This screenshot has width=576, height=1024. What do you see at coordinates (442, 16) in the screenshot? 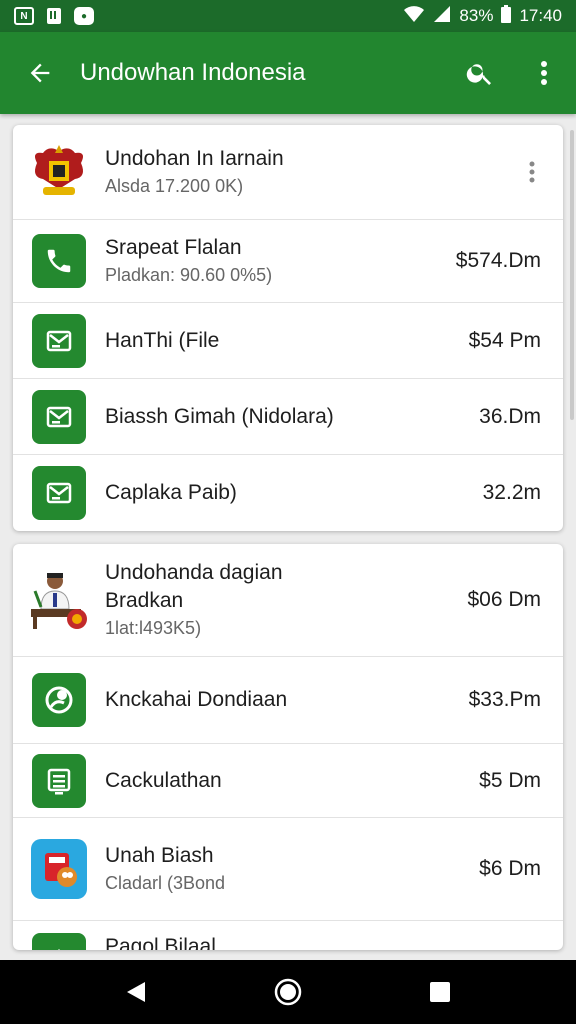
I see `signal-icon` at bounding box center [442, 16].